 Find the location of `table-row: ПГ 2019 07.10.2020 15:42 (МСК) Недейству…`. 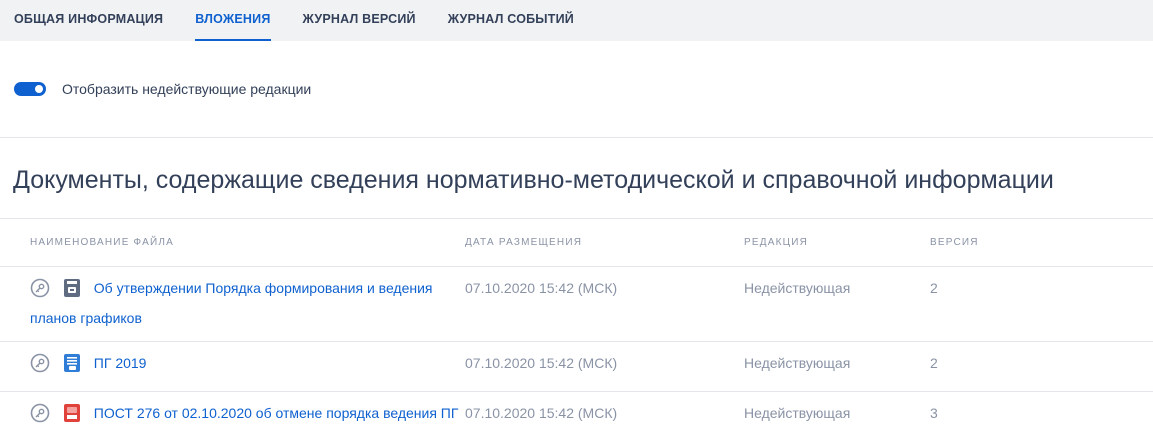

table-row: ПГ 2019 07.10.2020 15:42 (МСК) Недейству… is located at coordinates (576, 367).